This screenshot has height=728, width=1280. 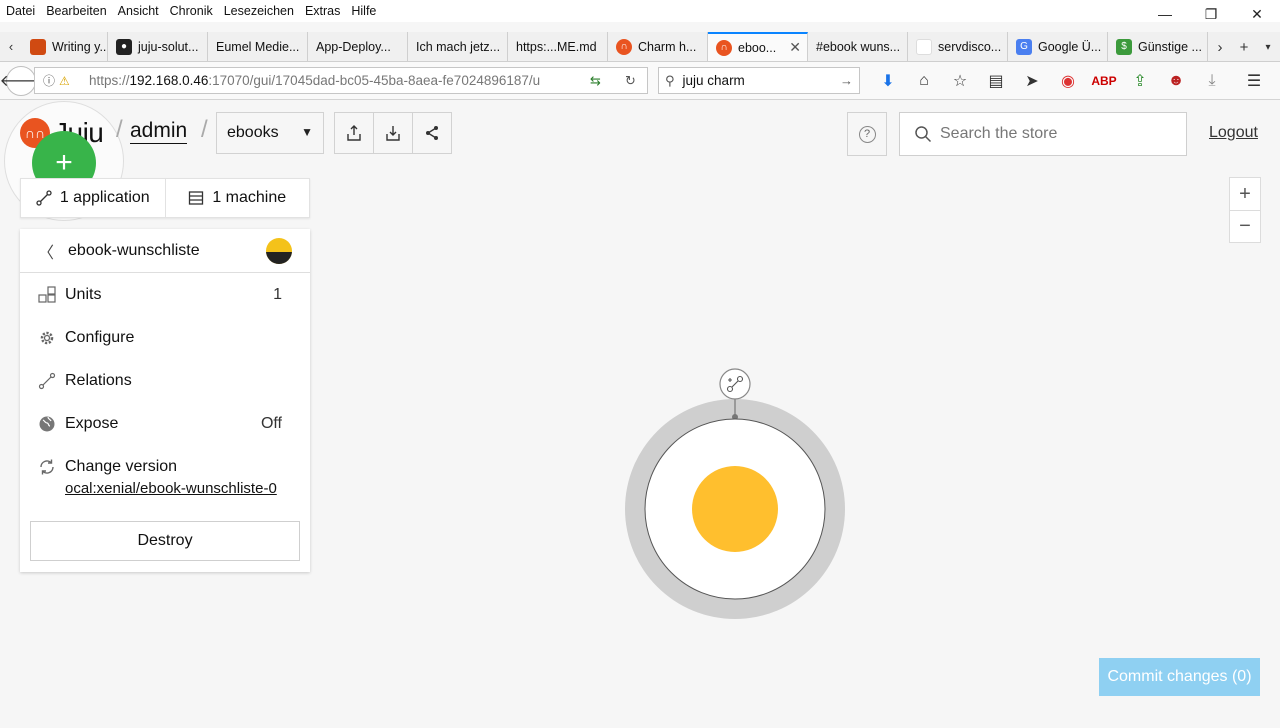 What do you see at coordinates (795, 47) in the screenshot?
I see `close-tab-icon: ✕` at bounding box center [795, 47].